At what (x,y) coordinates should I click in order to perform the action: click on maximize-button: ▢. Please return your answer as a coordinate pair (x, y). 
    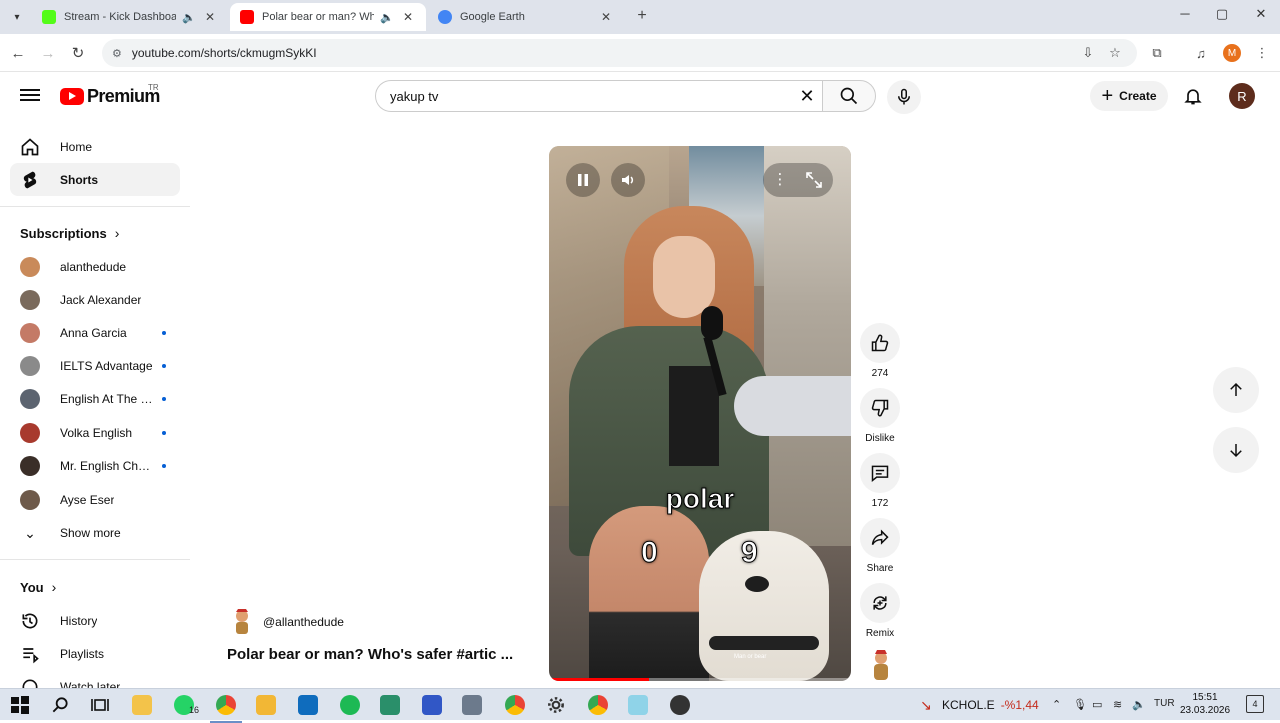
    Looking at the image, I should click on (1222, 16).